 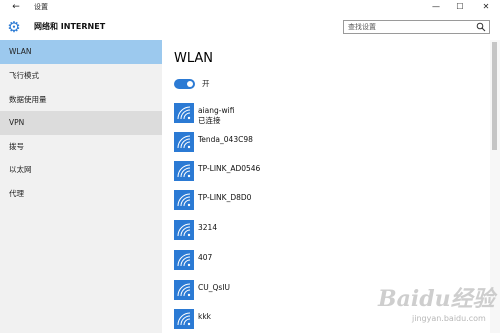 What do you see at coordinates (81, 100) in the screenshot?
I see `sidebar-item-data-usage: 数据使用量` at bounding box center [81, 100].